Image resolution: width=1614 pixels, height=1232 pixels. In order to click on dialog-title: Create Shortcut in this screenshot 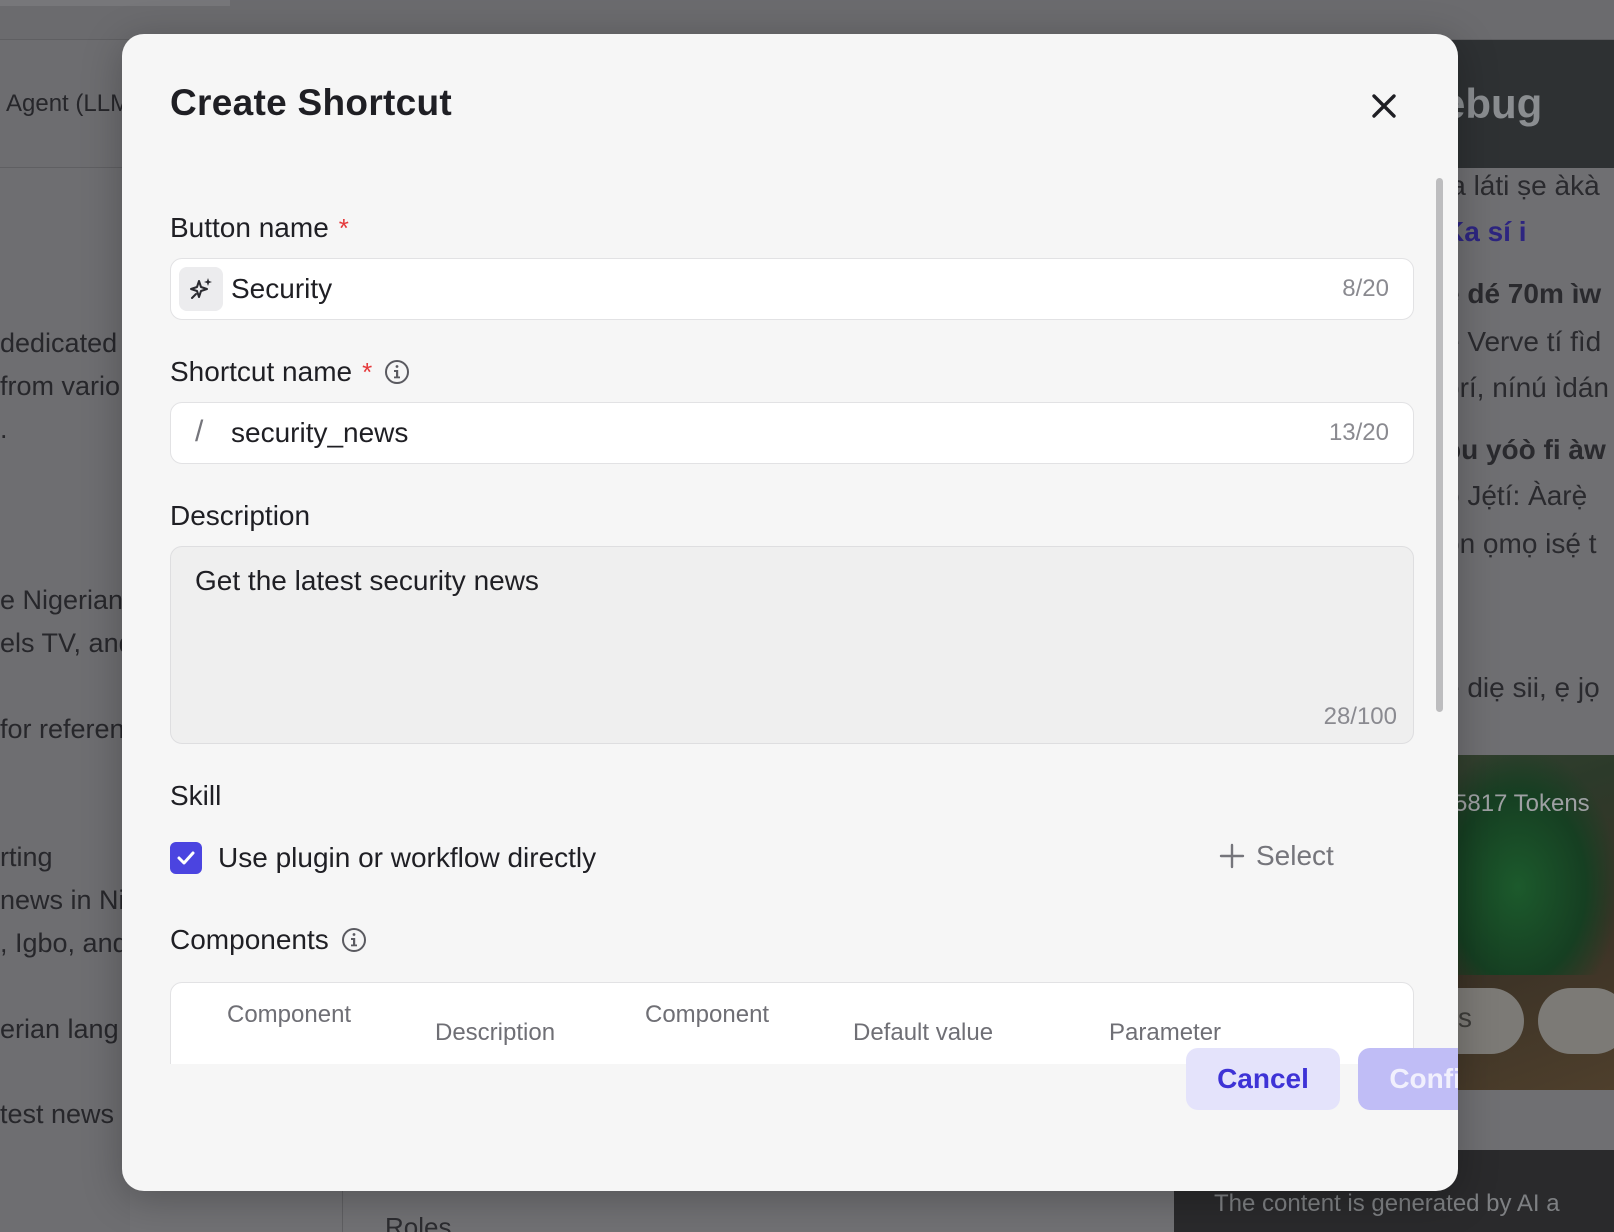, I will do `click(311, 102)`.